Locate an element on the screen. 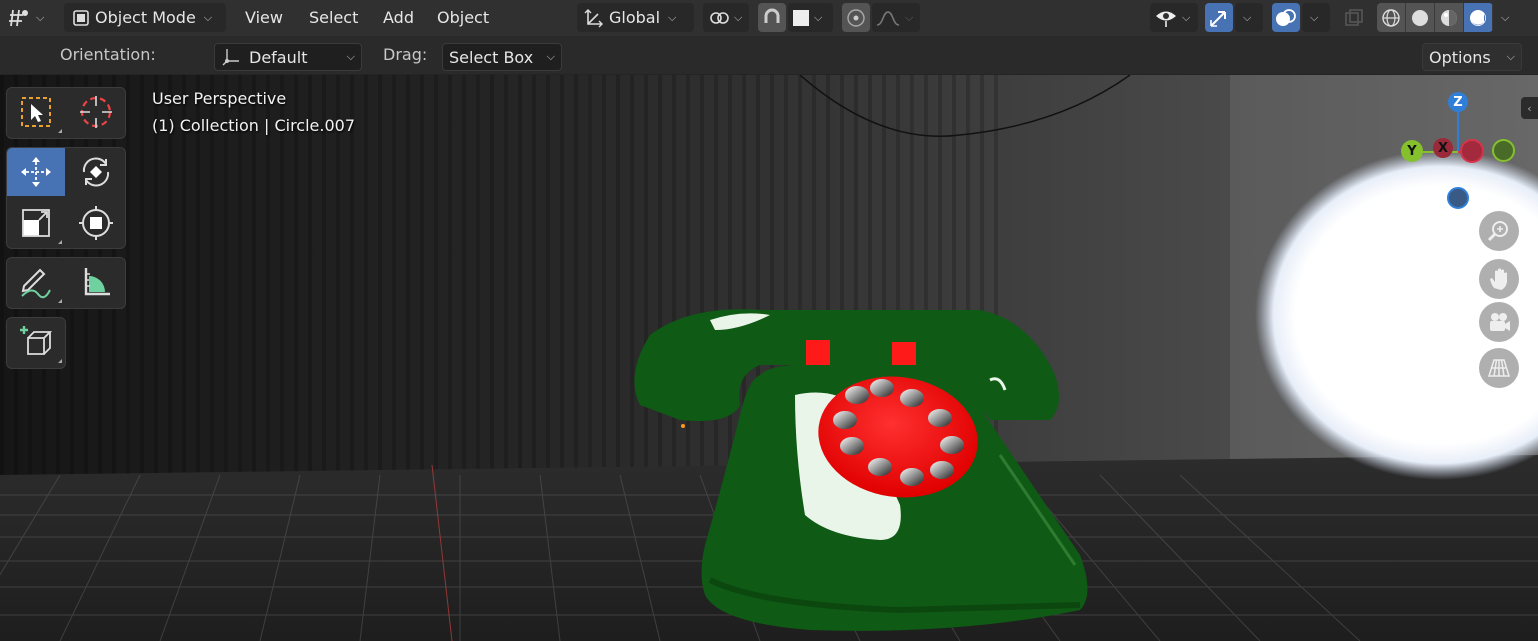 The height and width of the screenshot is (641, 1538). shading-options-dropdown: ⌵ is located at coordinates (1509, 17).